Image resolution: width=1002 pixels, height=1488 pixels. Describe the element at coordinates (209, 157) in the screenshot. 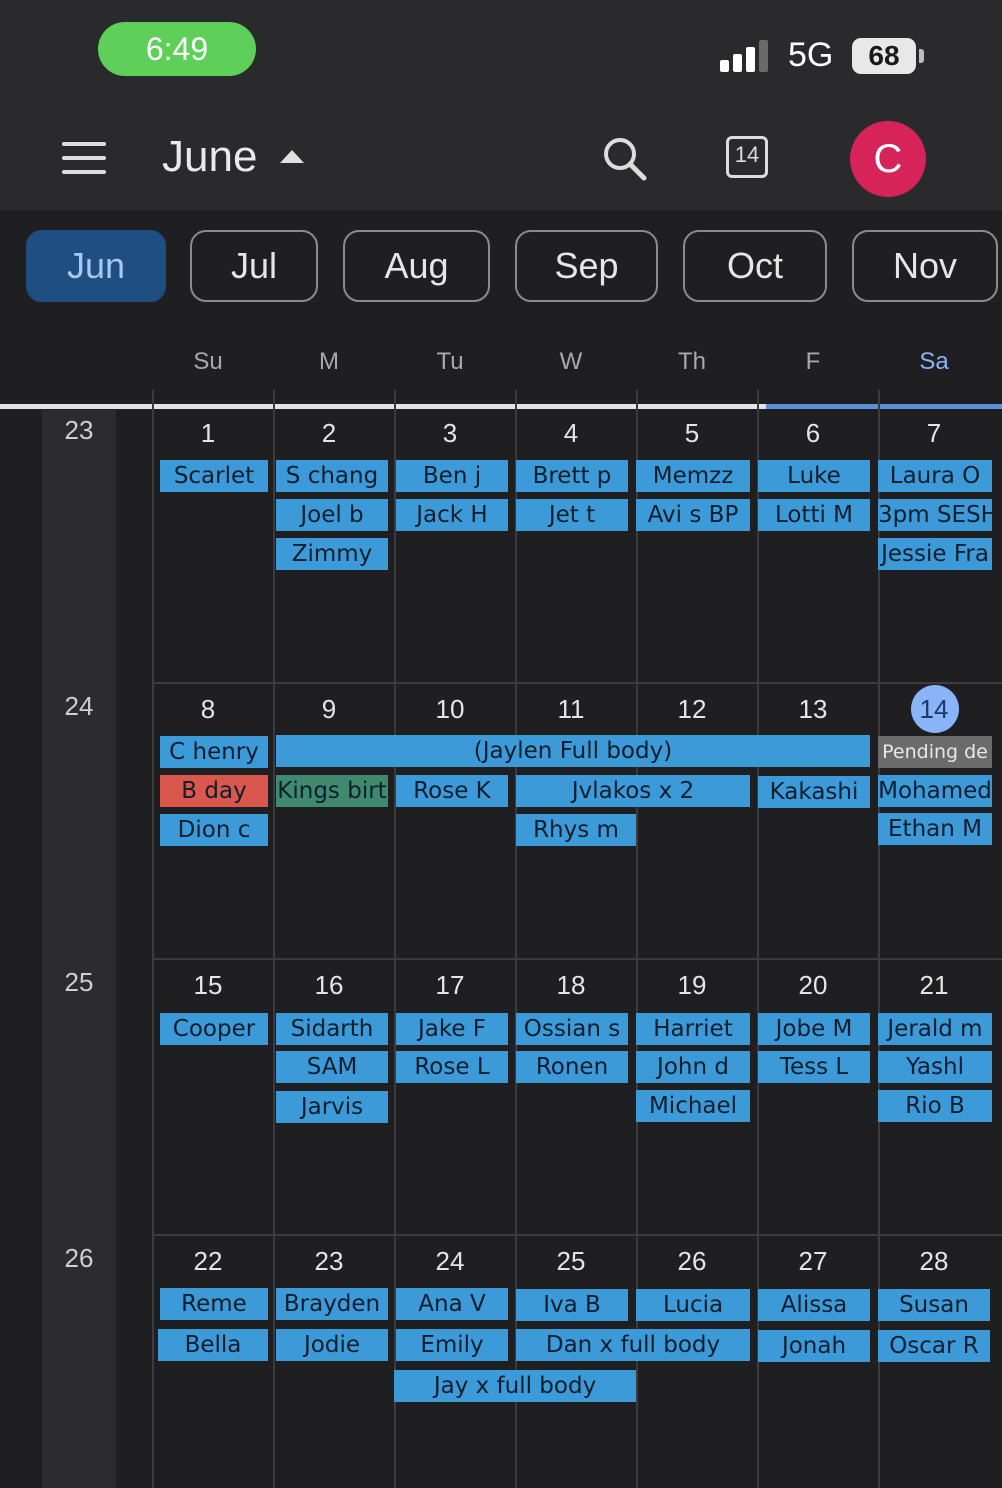

I see `month-title: June` at that location.